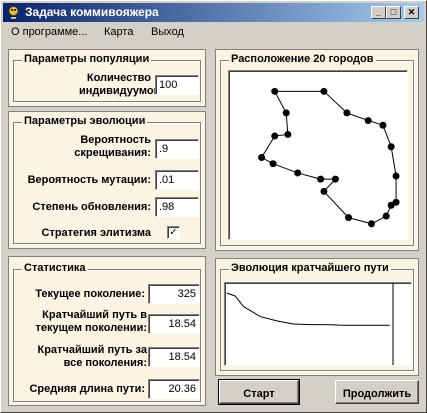  Describe the element at coordinates (96, 233) in the screenshot. I see `elitism-label: Стратегия элитизма` at that location.